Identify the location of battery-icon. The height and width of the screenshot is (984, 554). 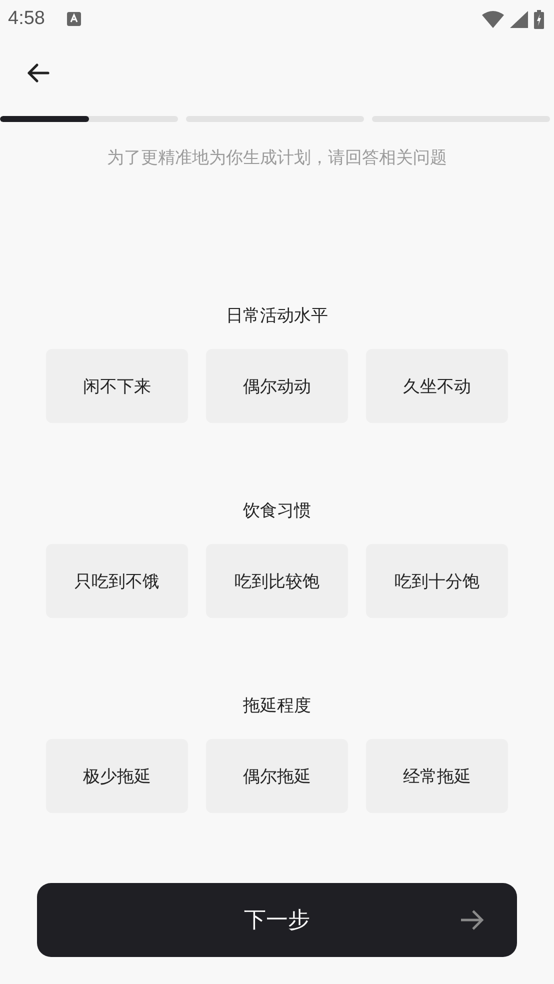
(539, 19).